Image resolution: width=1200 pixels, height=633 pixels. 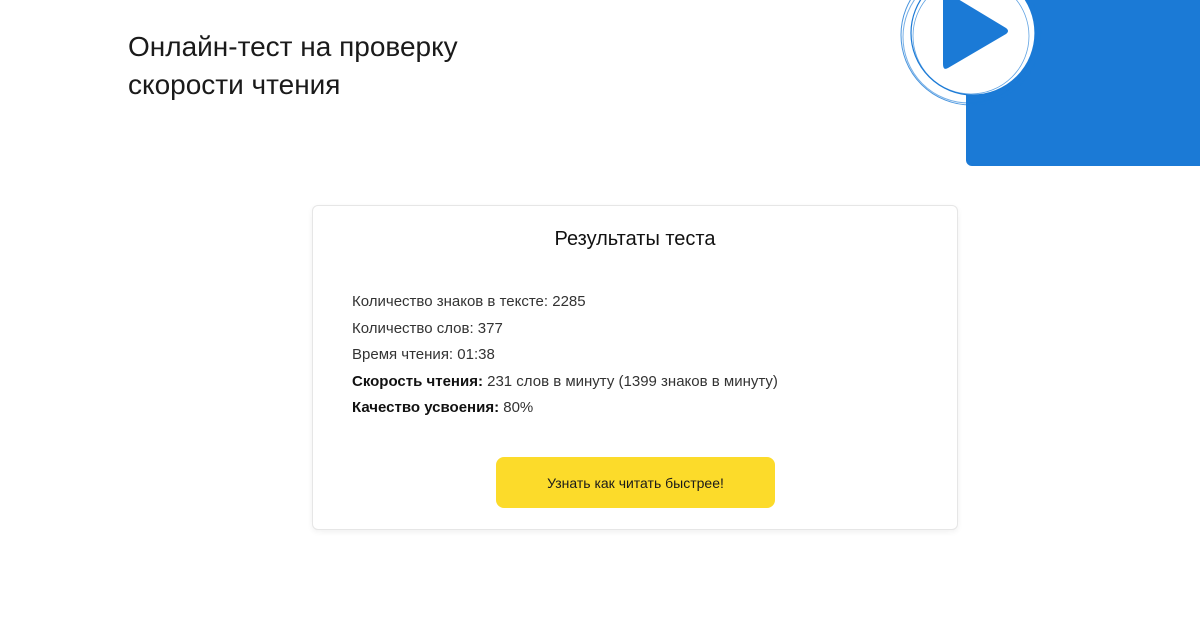 What do you see at coordinates (234, 84) in the screenshot?
I see `page-title-line-2: скорости чтения` at bounding box center [234, 84].